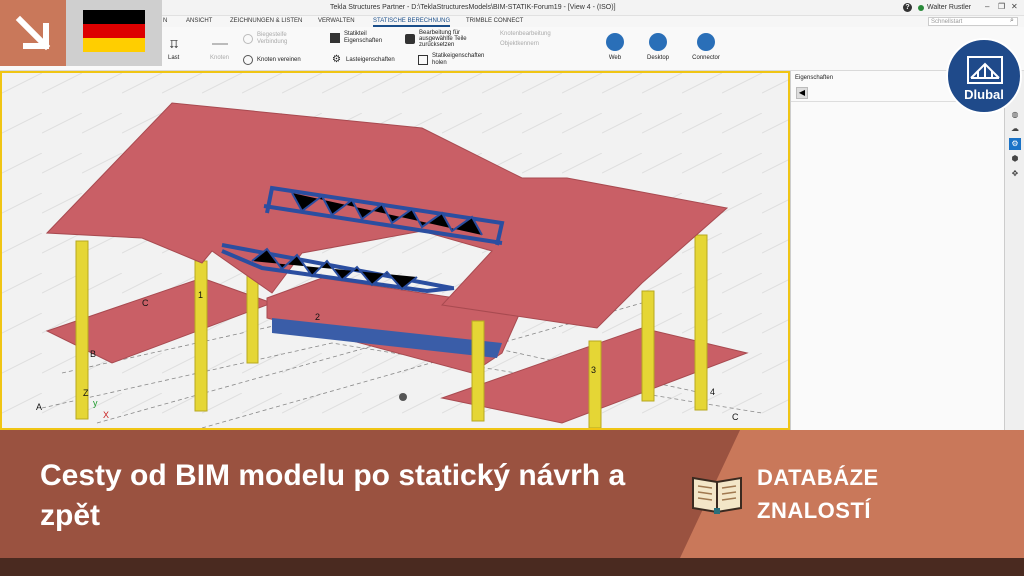 This screenshot has width=1024, height=576. Describe the element at coordinates (712, 392) in the screenshot. I see `grid-label-4: 4` at that location.